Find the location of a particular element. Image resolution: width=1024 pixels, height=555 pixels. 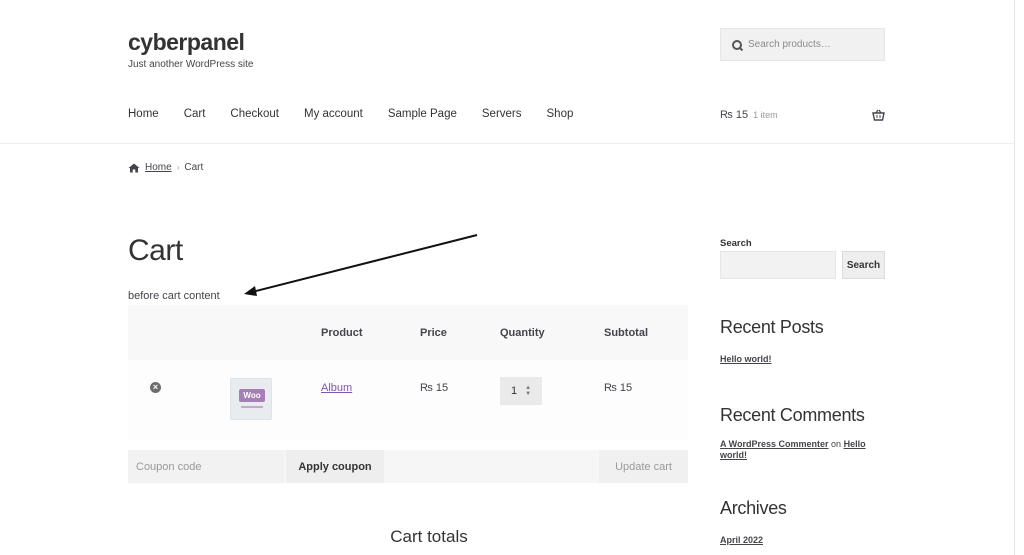

coupon-code-input is located at coordinates (206, 466).